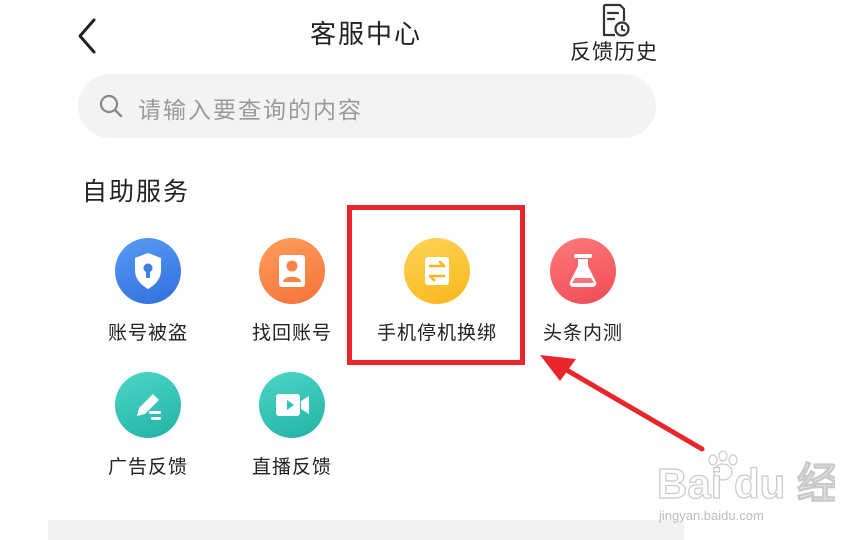 The width and height of the screenshot is (860, 540). I want to click on baidu-jingyan-watermark: Bai du 经验 jingyan.baidu.com, so click(745, 486).